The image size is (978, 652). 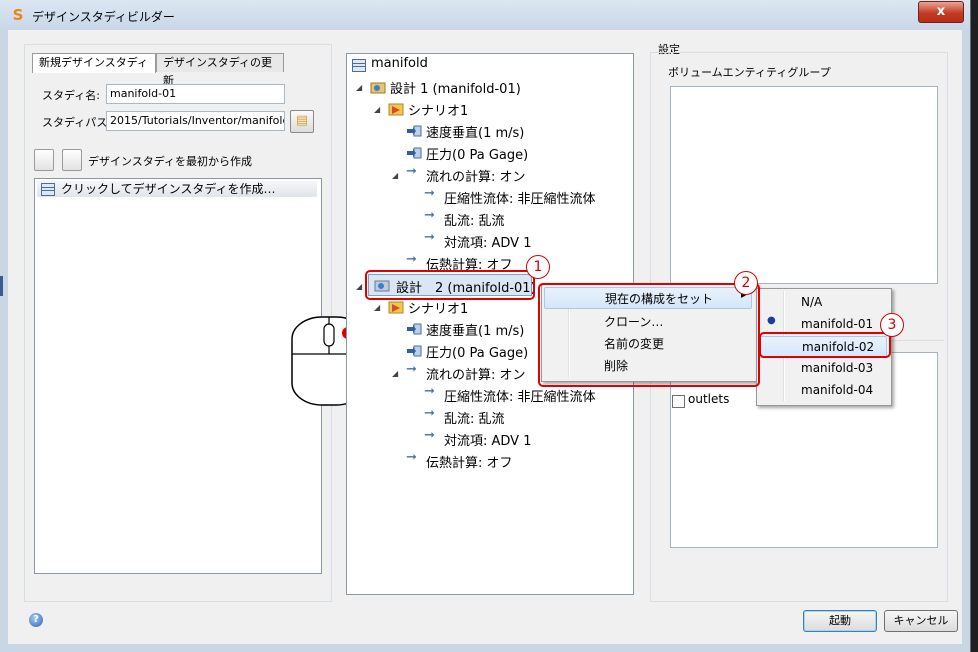 I want to click on tab-label: 新規デザインスタディ, so click(x=94, y=62).